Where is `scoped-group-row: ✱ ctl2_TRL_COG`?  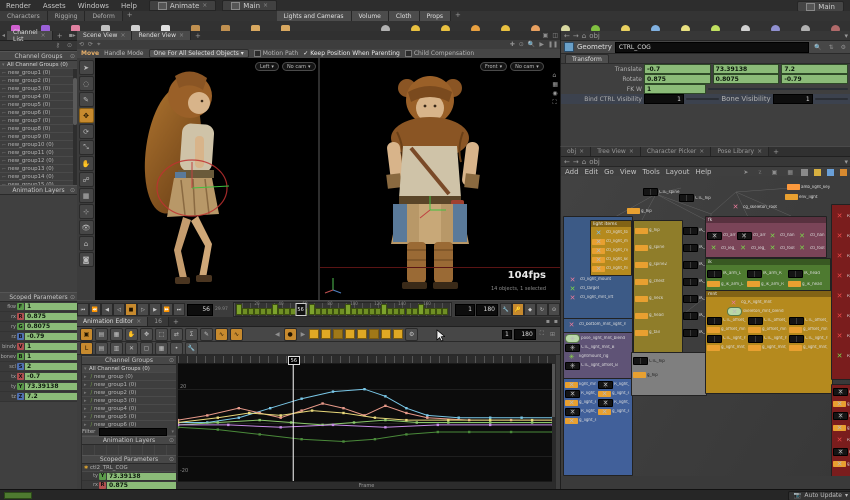 scoped-group-row: ✱ ctl2_TRL_COG is located at coordinates (129, 468).